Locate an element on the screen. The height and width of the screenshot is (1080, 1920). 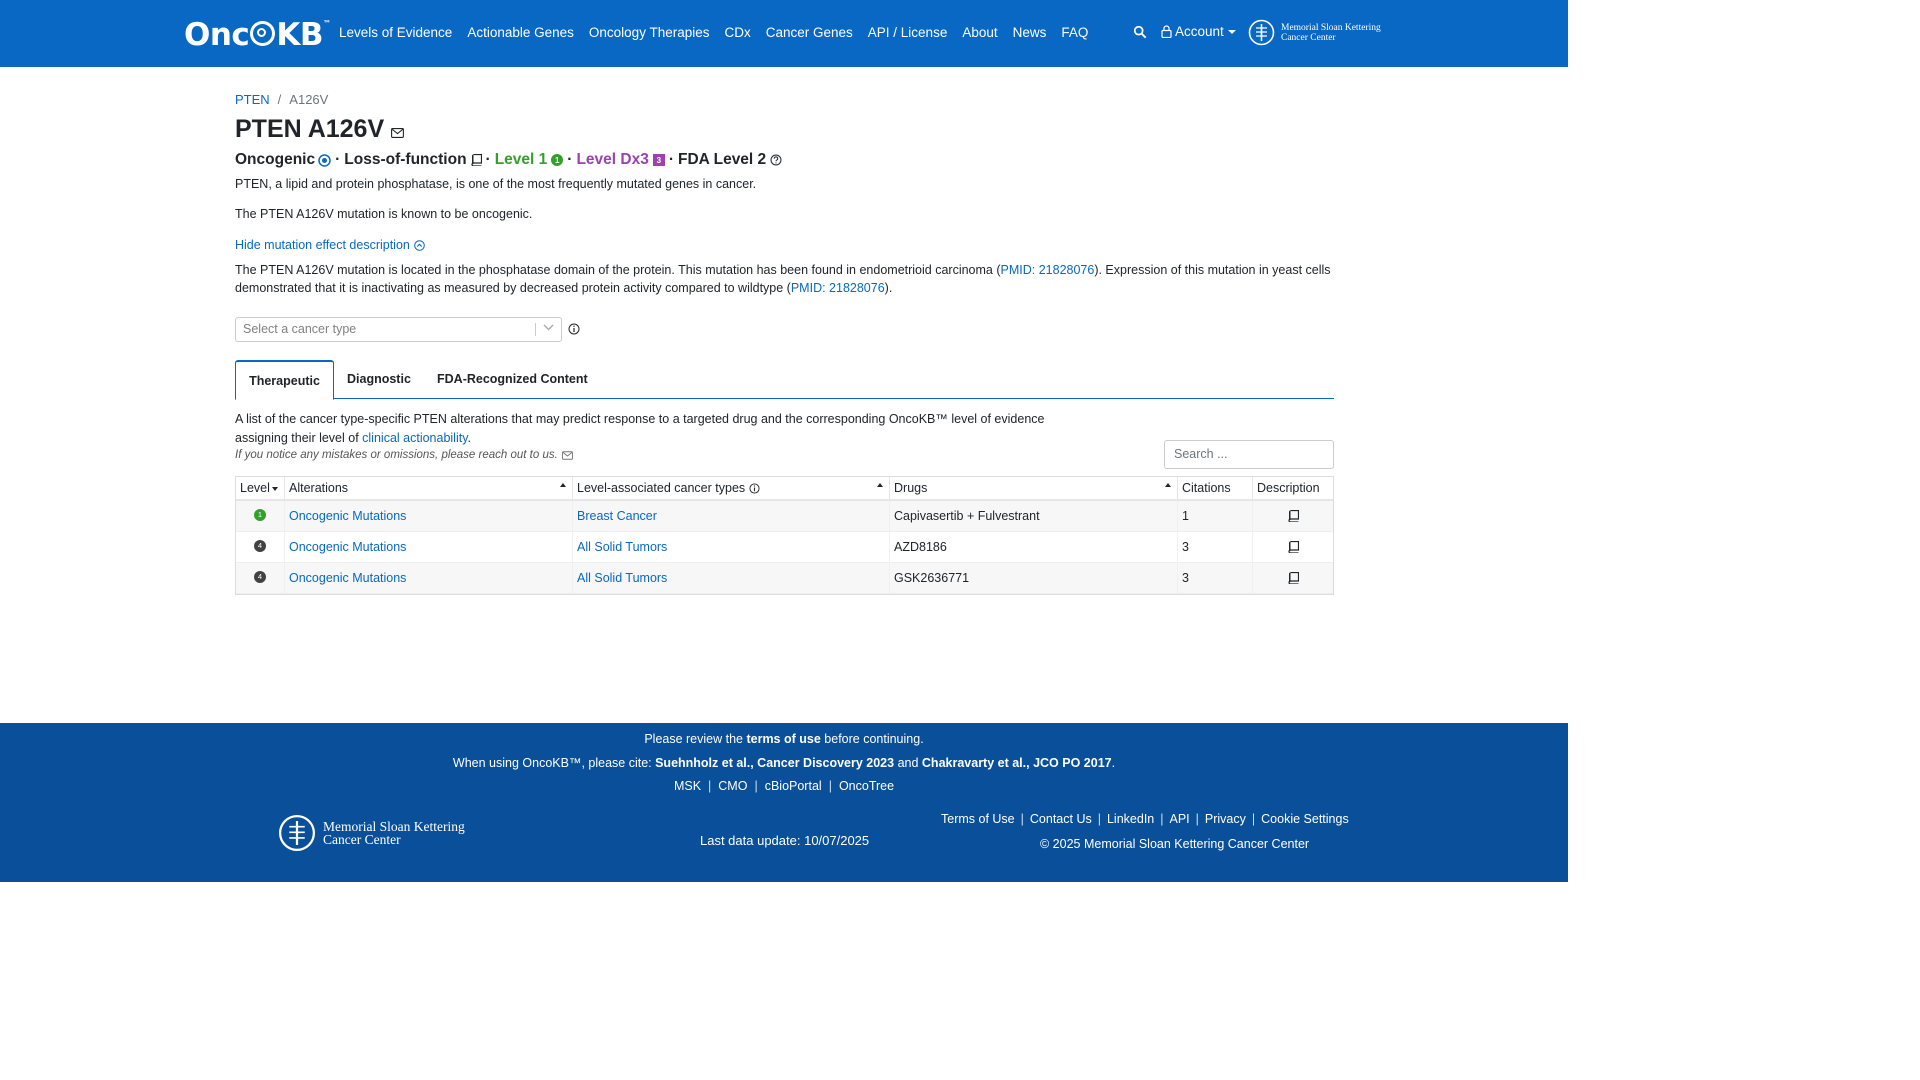
nav-cancer-genes: Cancer Genes is located at coordinates (809, 32).